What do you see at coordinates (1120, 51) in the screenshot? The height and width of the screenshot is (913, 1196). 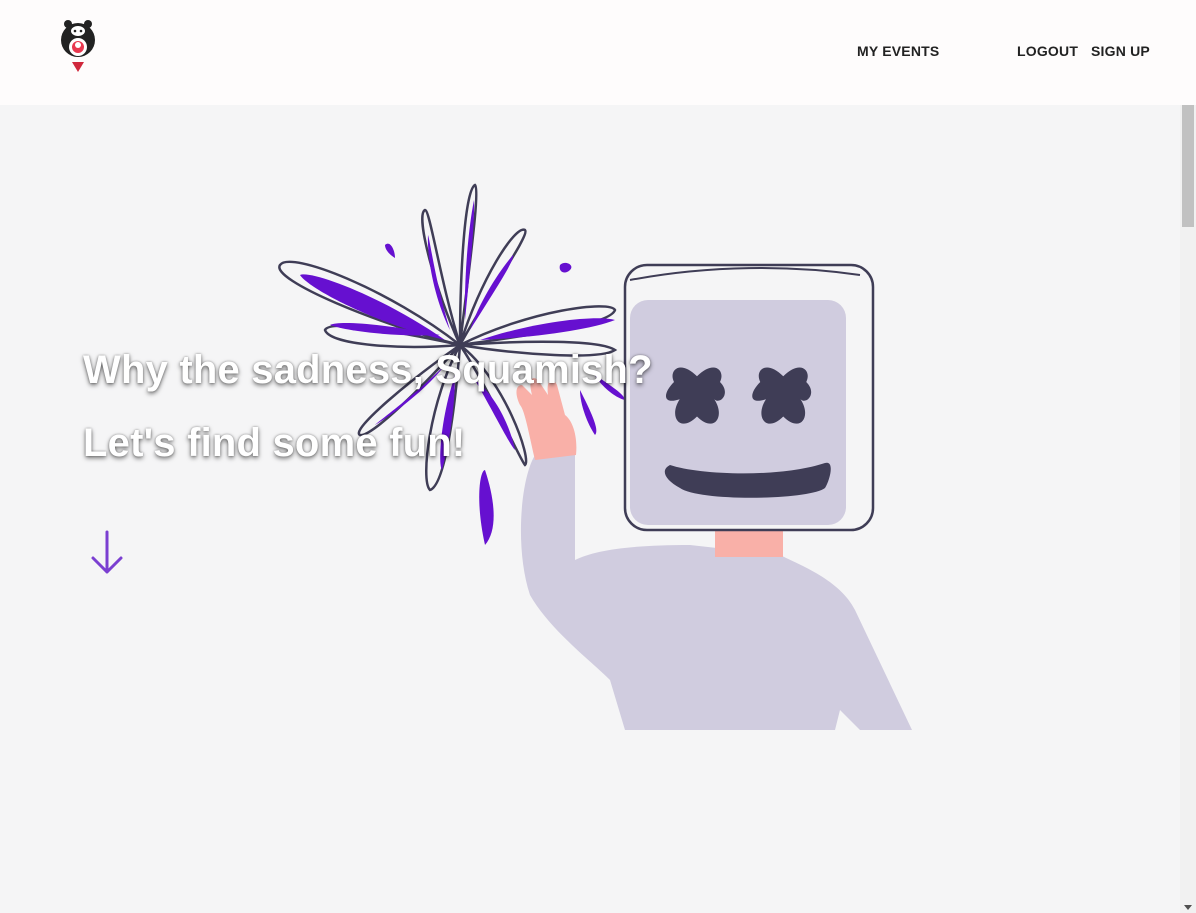 I see `nav-sign-up-link: SIGN UP` at bounding box center [1120, 51].